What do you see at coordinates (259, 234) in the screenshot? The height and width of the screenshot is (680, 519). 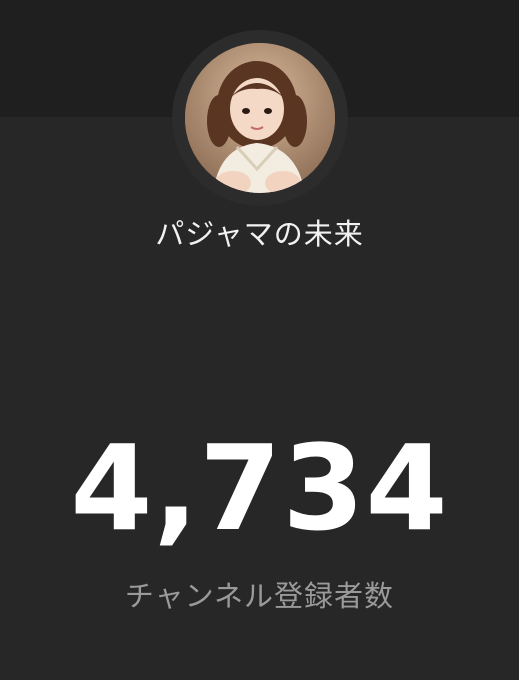 I see `channel-name: パジャマの未来` at bounding box center [259, 234].